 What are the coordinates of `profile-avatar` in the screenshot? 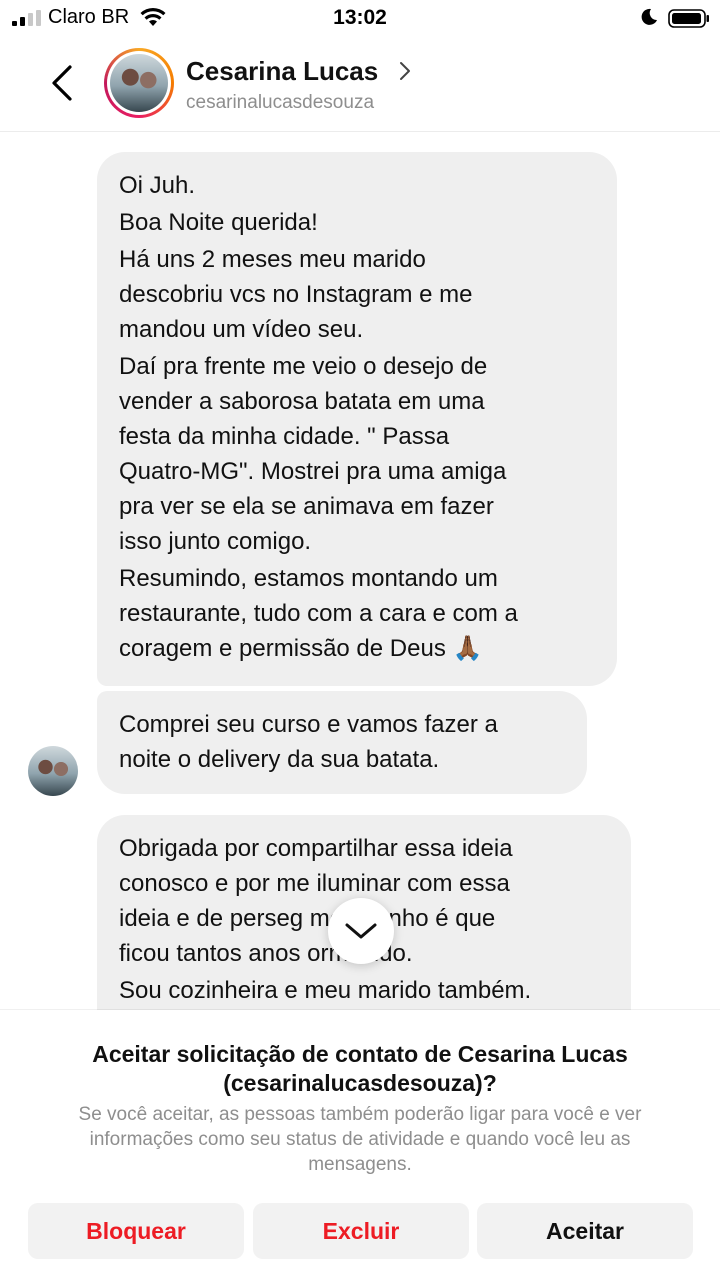 It's located at (139, 83).